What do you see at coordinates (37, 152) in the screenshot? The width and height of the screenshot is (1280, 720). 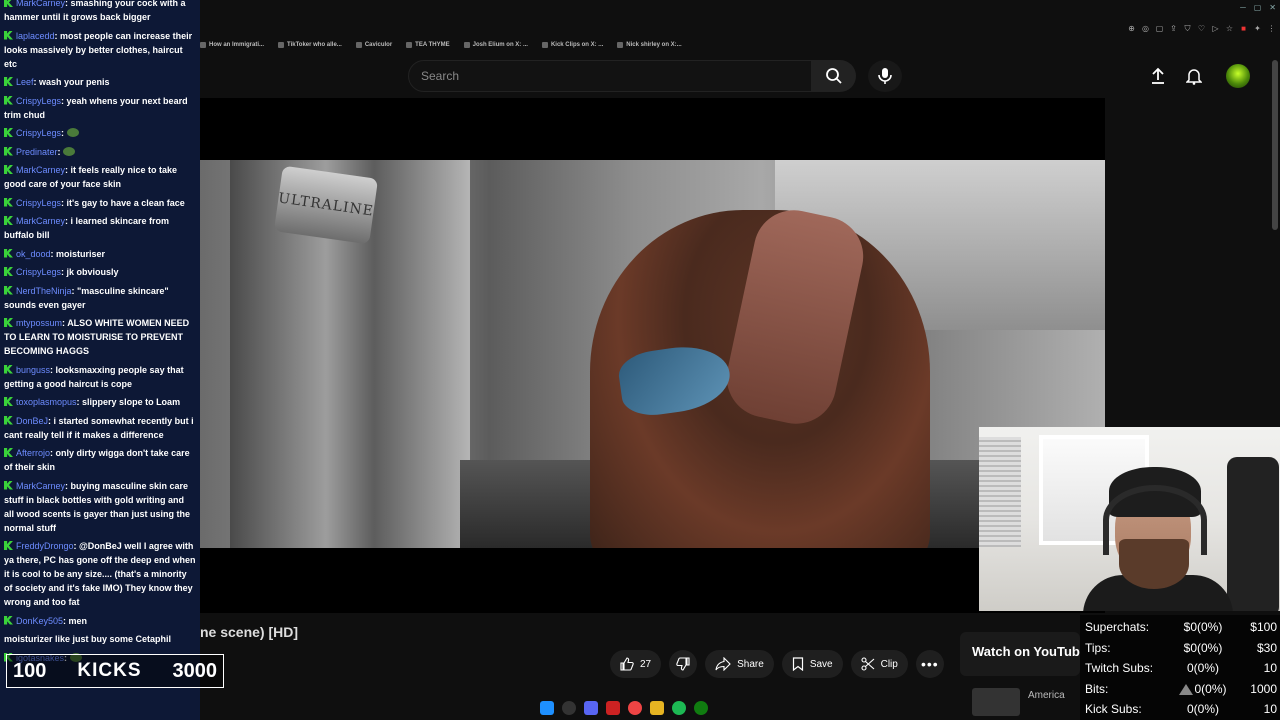 I see `chat-username: Predinater` at bounding box center [37, 152].